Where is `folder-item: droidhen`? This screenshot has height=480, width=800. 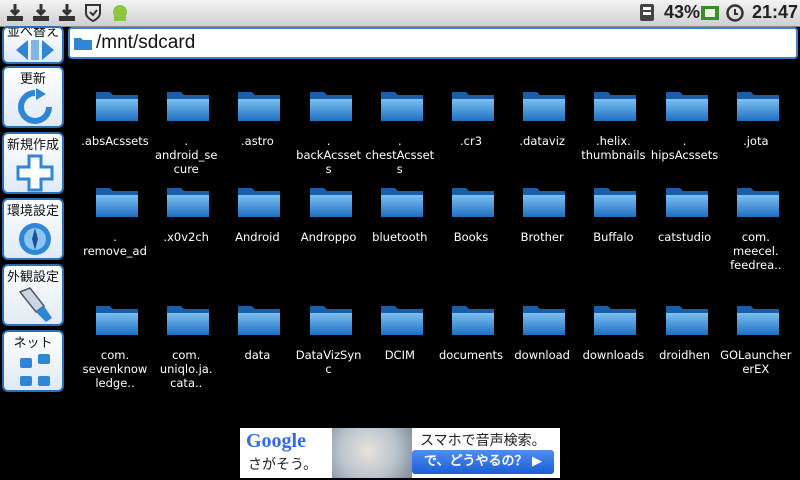
folder-item: droidhen is located at coordinates (685, 329).